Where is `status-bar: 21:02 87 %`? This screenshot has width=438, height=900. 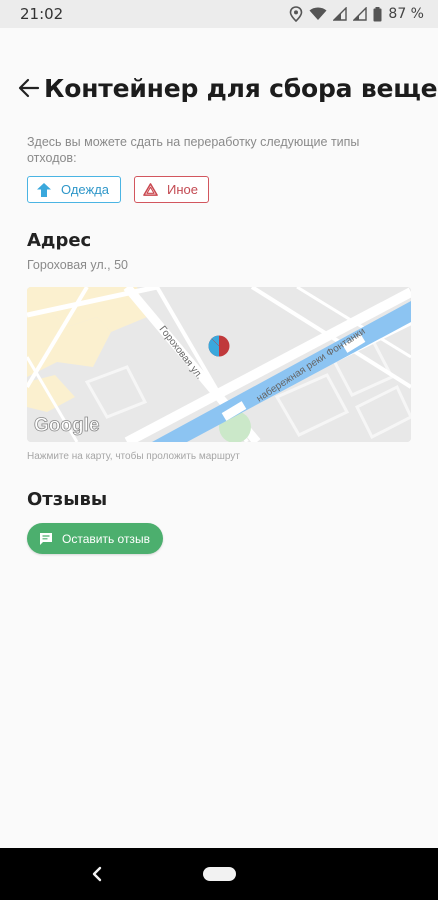
status-bar: 21:02 87 % is located at coordinates (219, 14).